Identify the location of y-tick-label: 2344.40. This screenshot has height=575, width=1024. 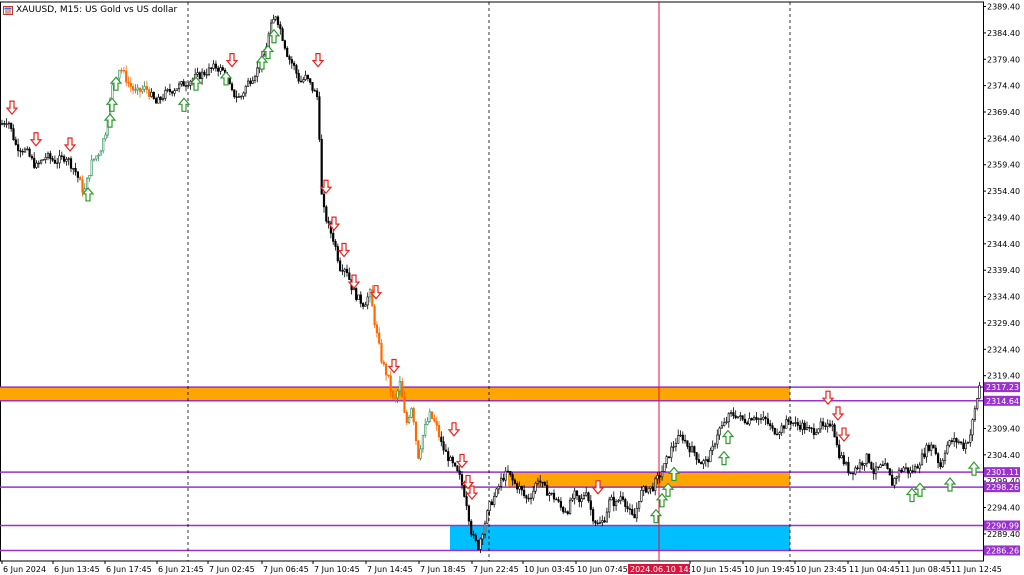
(1003, 244).